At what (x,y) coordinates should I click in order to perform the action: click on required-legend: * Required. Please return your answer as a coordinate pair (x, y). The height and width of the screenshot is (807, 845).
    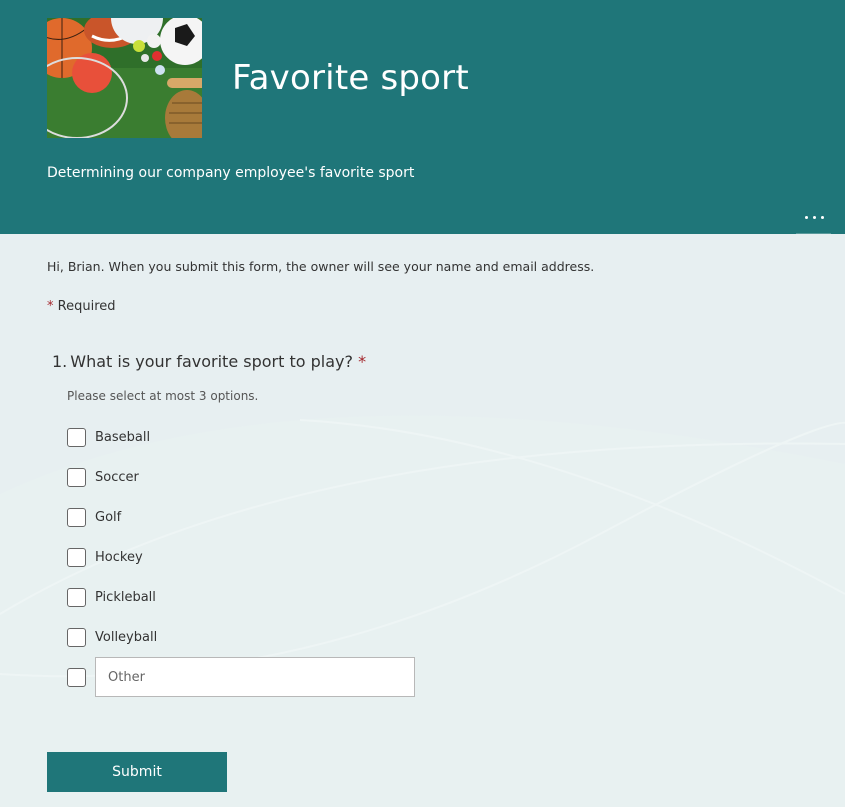
    Looking at the image, I should click on (81, 306).